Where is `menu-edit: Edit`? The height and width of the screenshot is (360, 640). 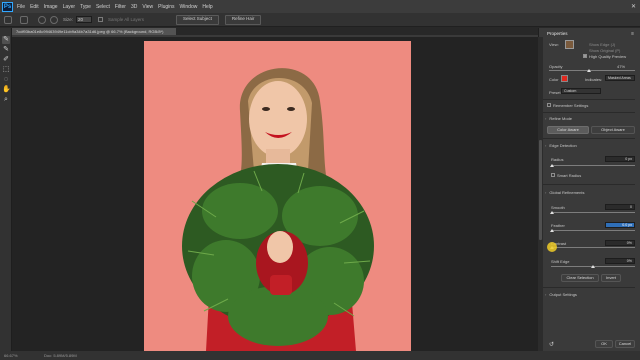 menu-edit: Edit is located at coordinates (34, 7).